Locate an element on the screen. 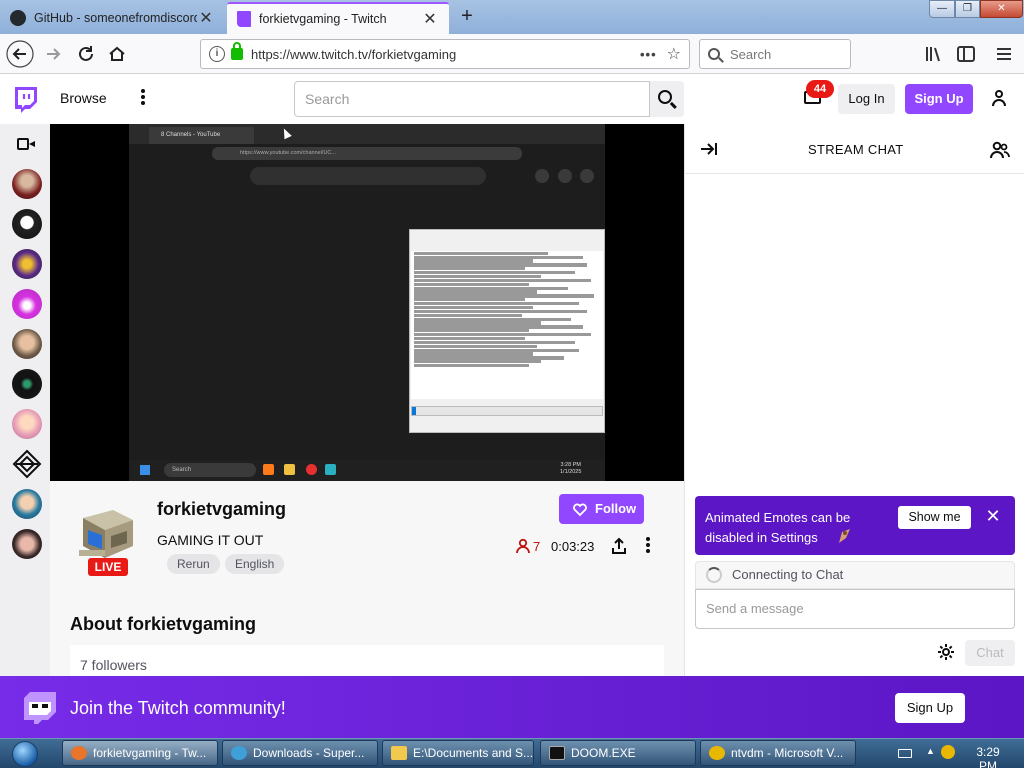  stream-progress-bar is located at coordinates (507, 411).